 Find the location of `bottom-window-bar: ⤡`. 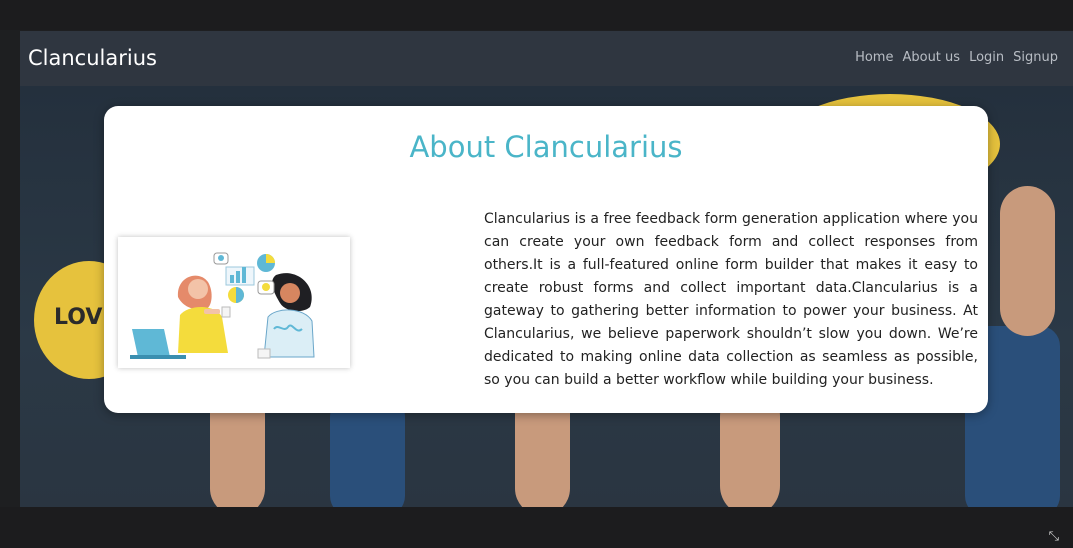

bottom-window-bar: ⤡ is located at coordinates (536, 527).